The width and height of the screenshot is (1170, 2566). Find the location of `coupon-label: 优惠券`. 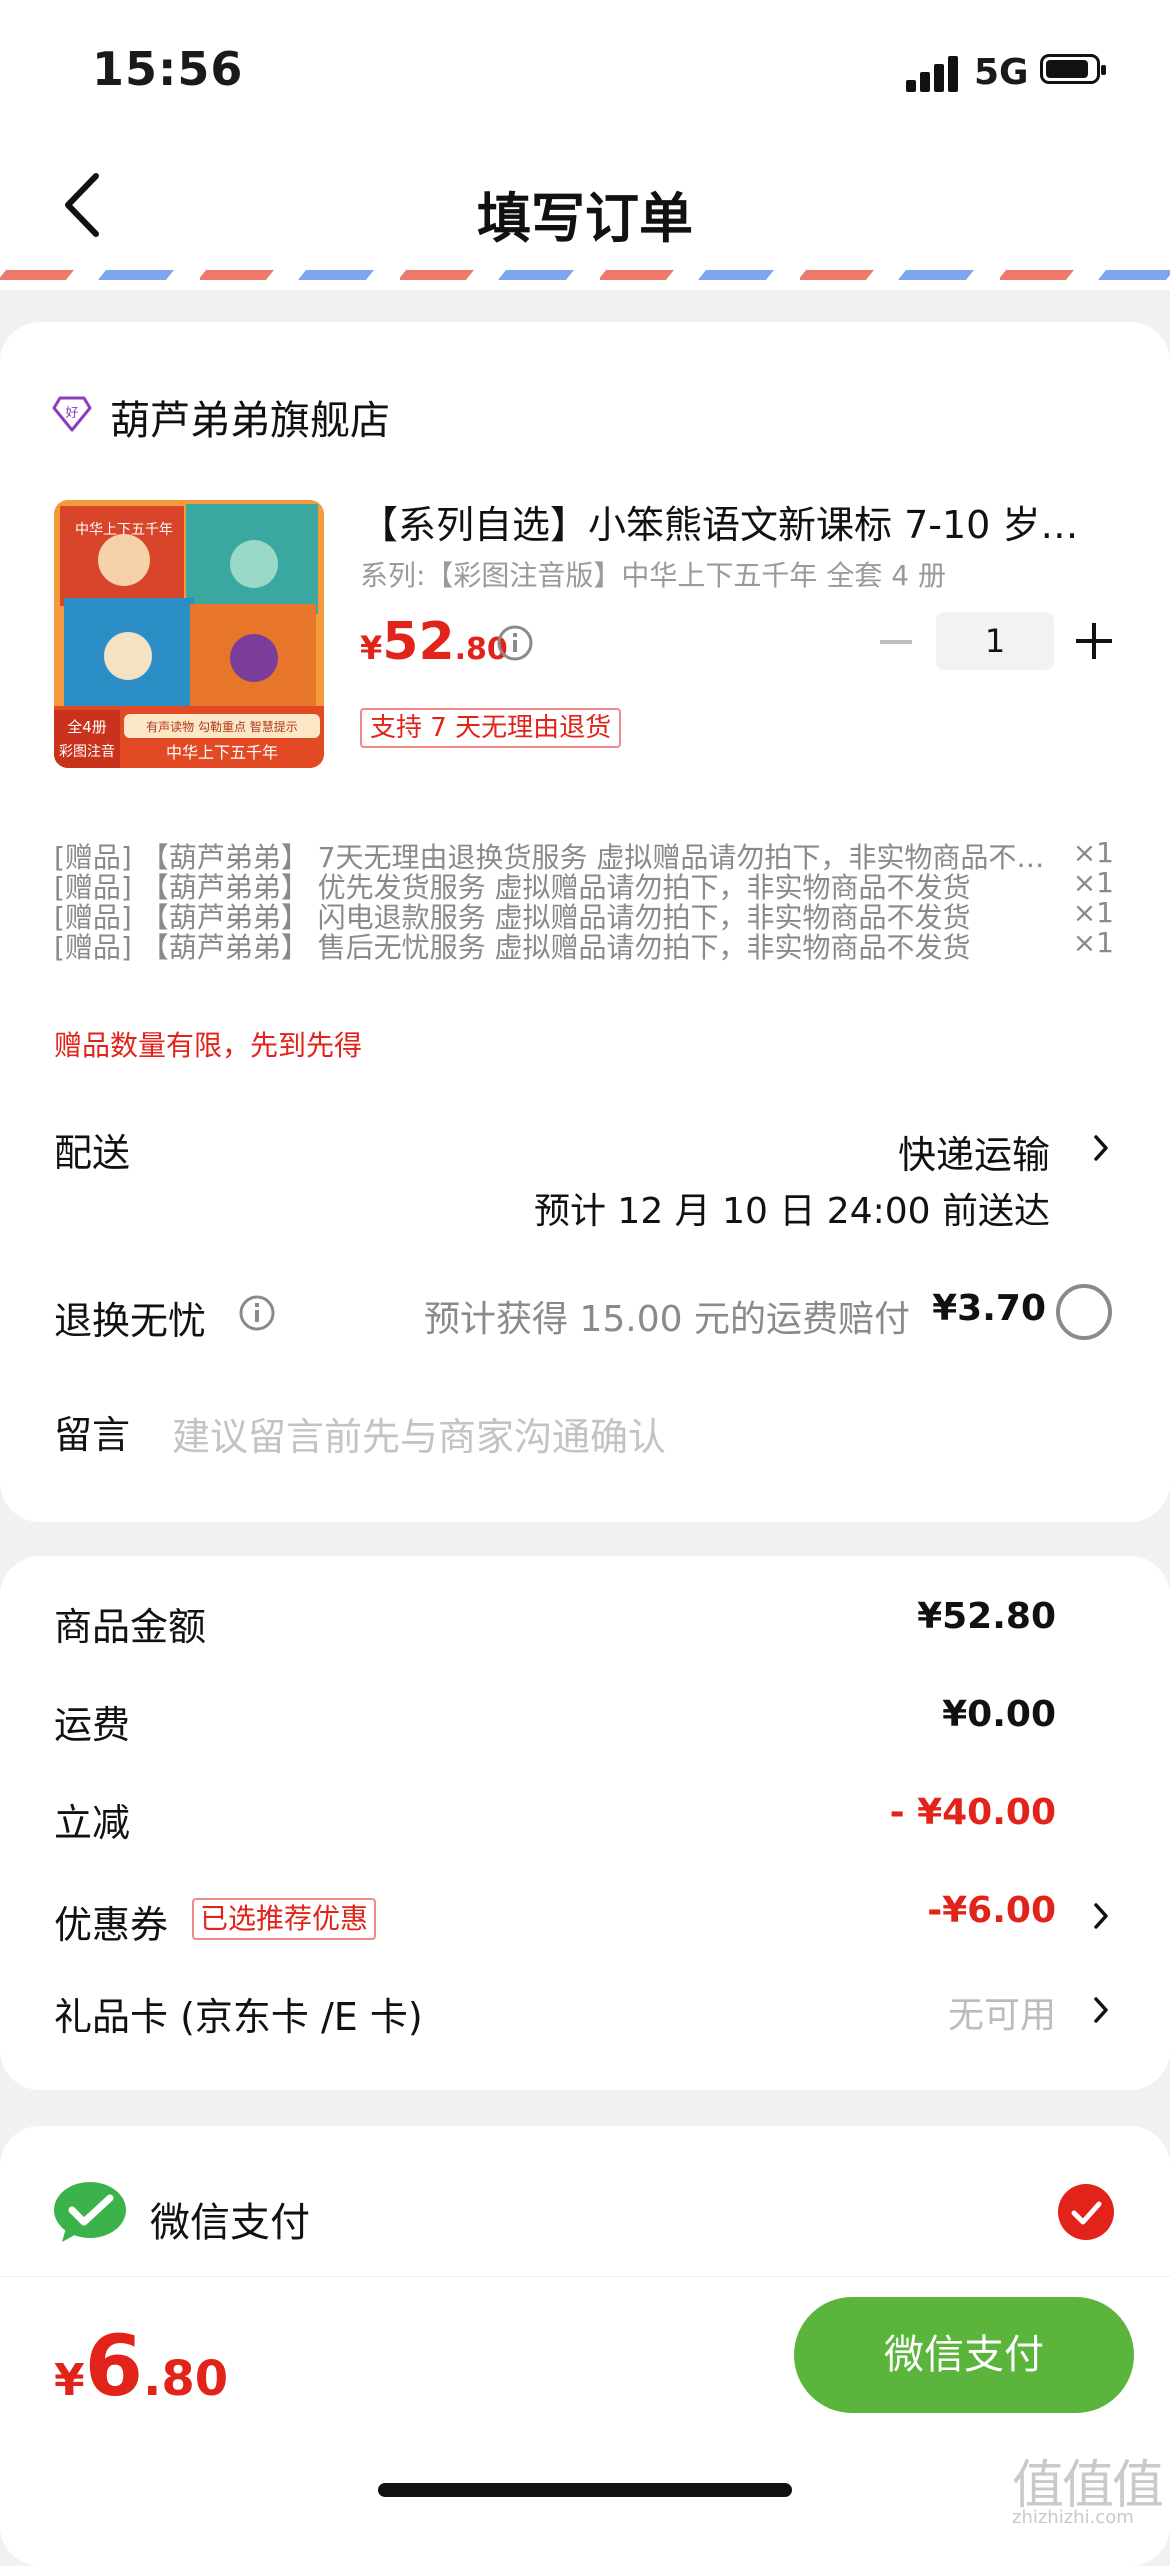

coupon-label: 优惠券 is located at coordinates (111, 1925).